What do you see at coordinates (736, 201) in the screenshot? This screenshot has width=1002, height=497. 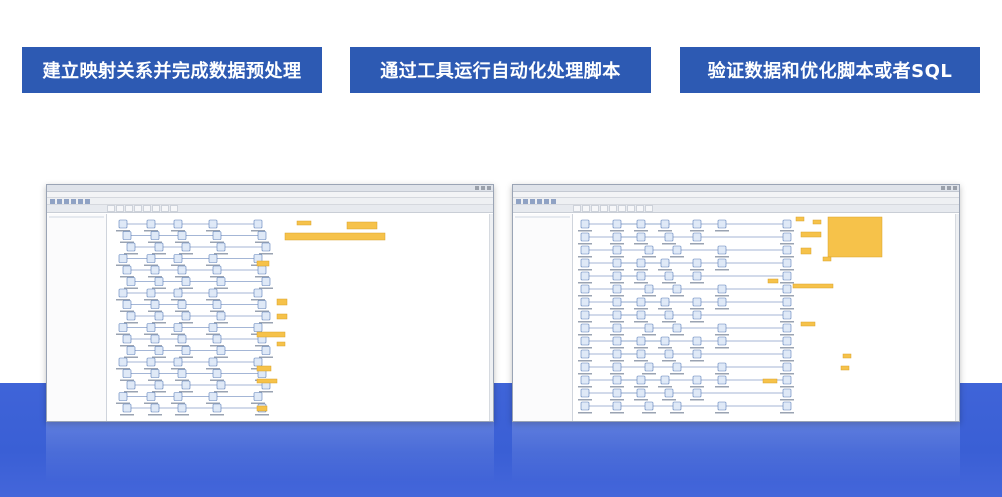 I see `toolbar` at bounding box center [736, 201].